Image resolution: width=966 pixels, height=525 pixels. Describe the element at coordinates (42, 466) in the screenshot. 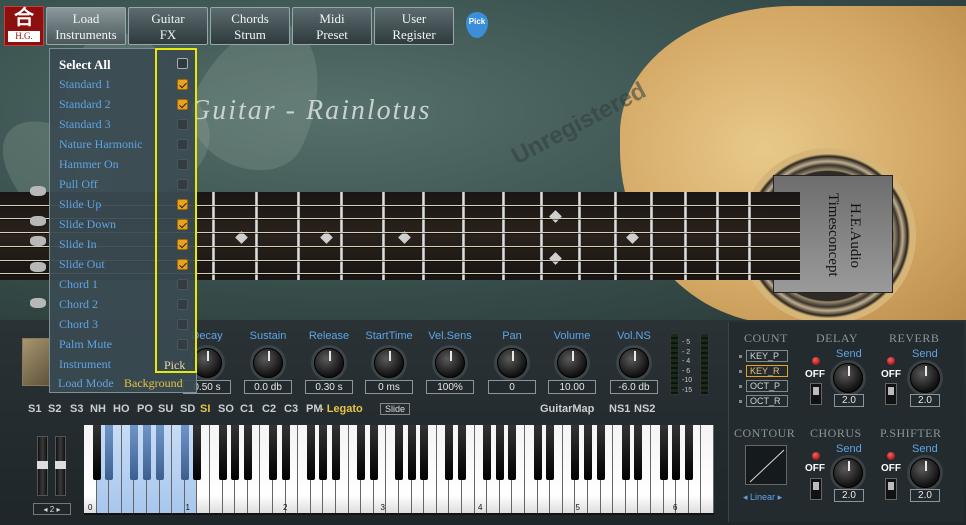

I see `pitch-wheel` at that location.